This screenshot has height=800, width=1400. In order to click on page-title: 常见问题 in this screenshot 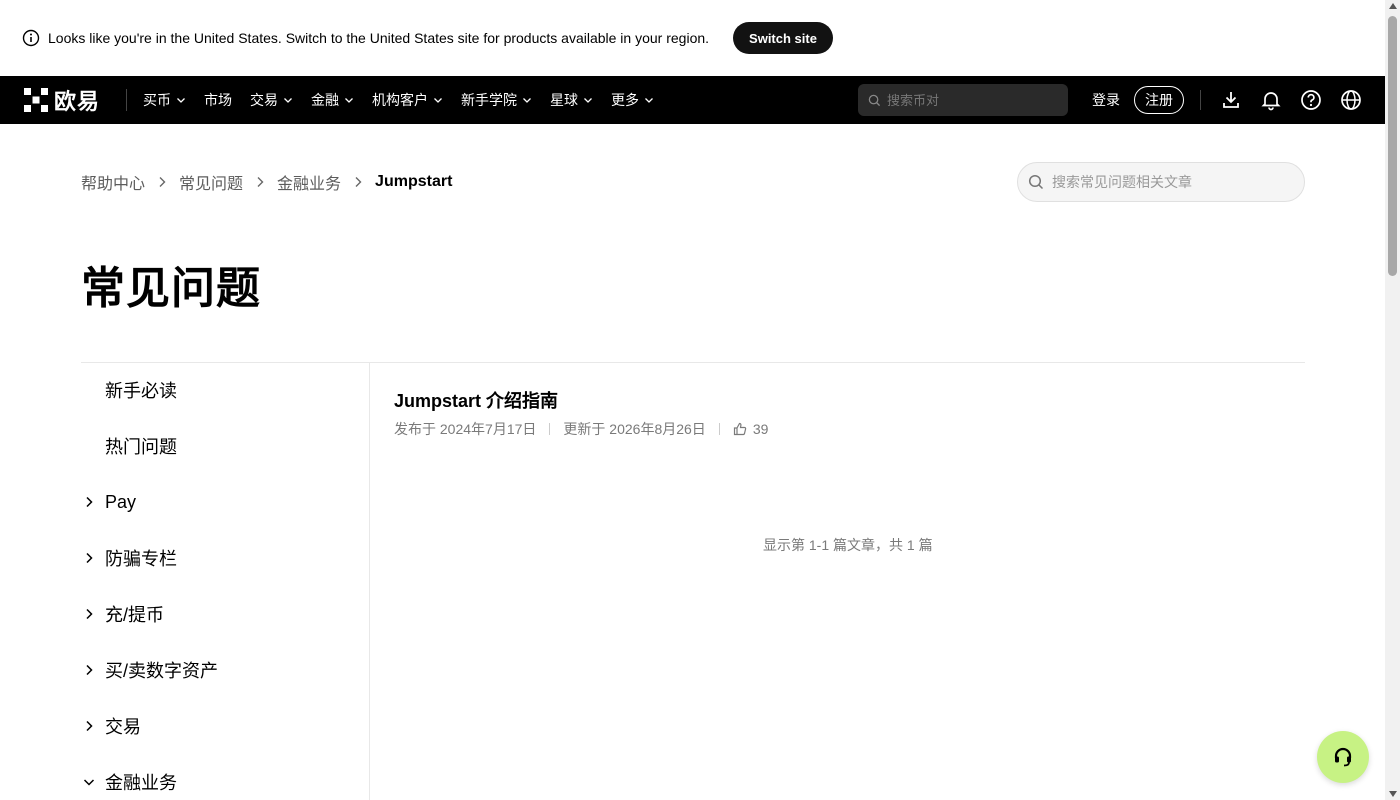, I will do `click(171, 288)`.